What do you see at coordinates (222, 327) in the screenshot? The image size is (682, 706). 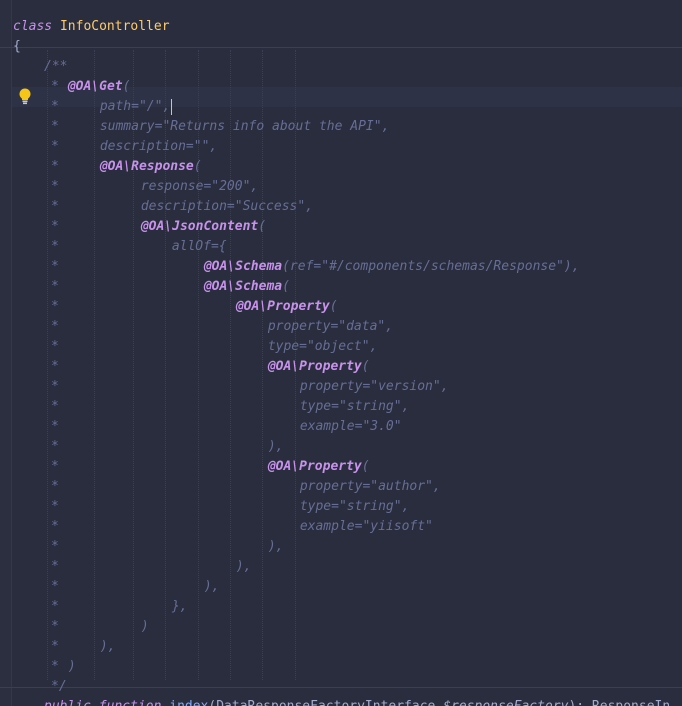 I see `doc-comment-line: * property="data",` at bounding box center [222, 327].